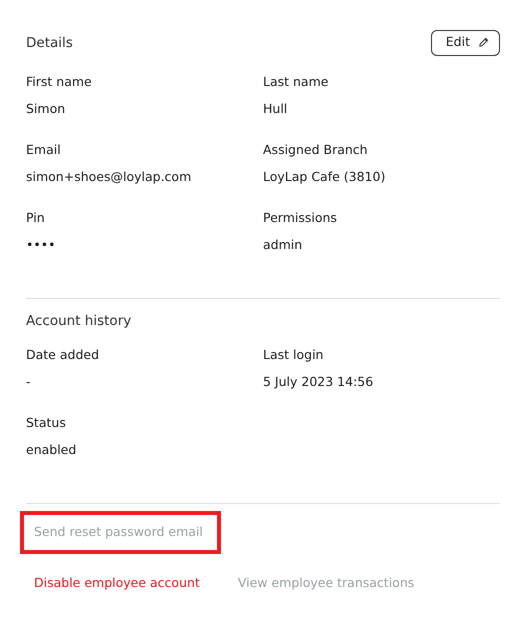  What do you see at coordinates (59, 81) in the screenshot?
I see `field-label: First name` at bounding box center [59, 81].